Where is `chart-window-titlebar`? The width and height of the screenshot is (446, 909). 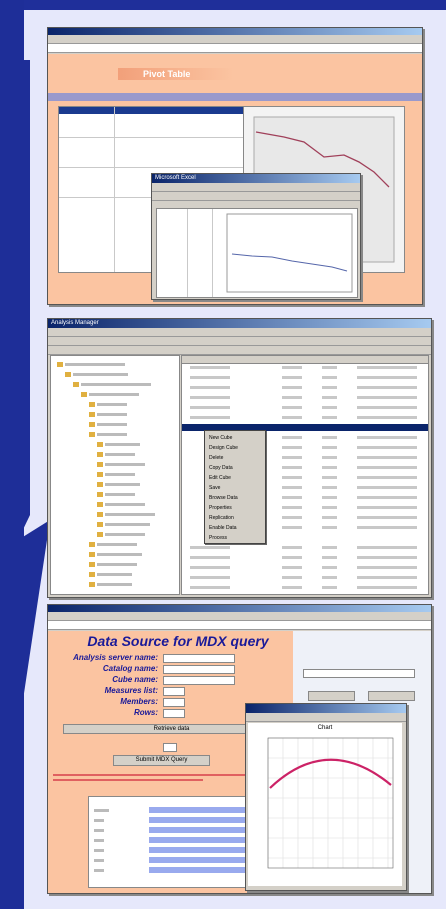
chart-window-titlebar is located at coordinates (326, 708).